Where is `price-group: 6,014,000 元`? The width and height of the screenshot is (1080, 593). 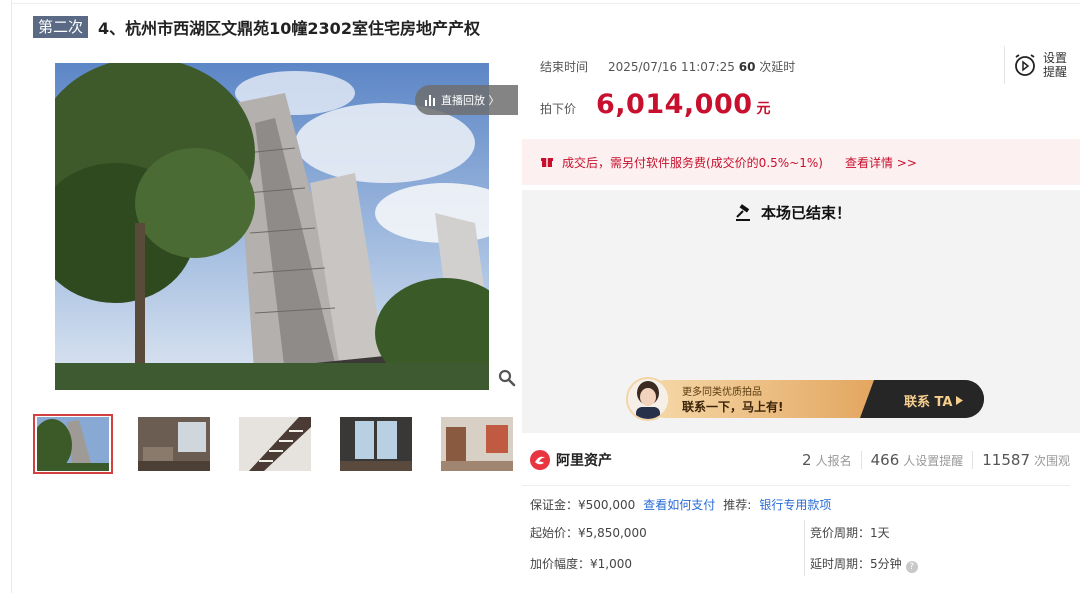 price-group: 6,014,000 元 is located at coordinates (683, 104).